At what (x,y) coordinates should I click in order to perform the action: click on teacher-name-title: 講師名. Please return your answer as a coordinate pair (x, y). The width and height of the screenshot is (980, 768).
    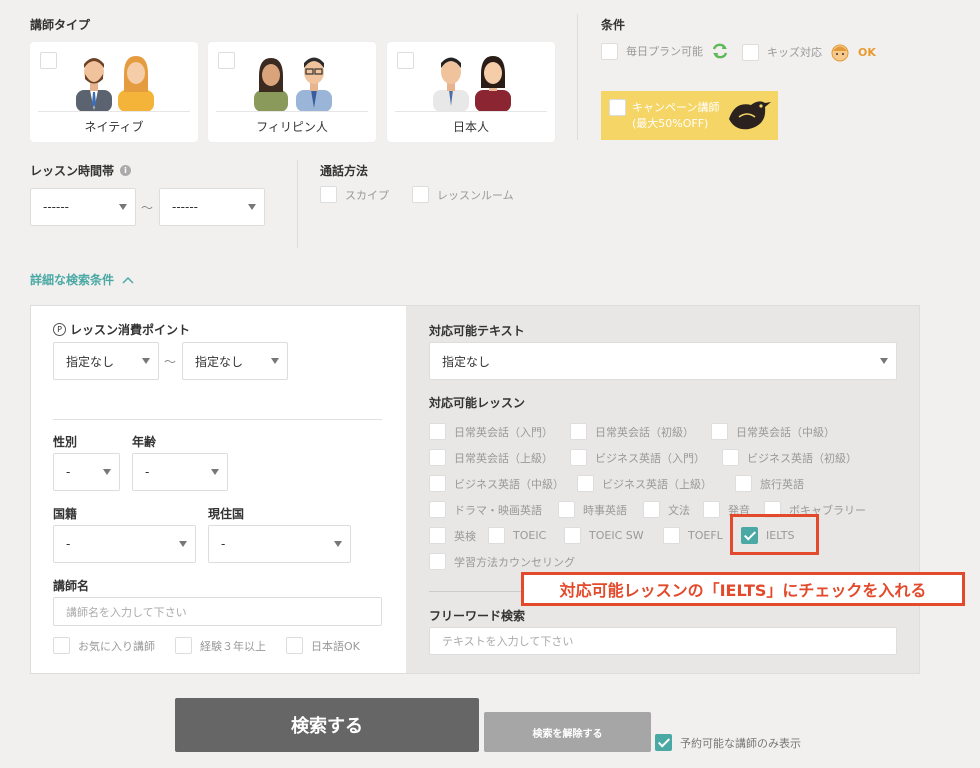
    Looking at the image, I should click on (71, 586).